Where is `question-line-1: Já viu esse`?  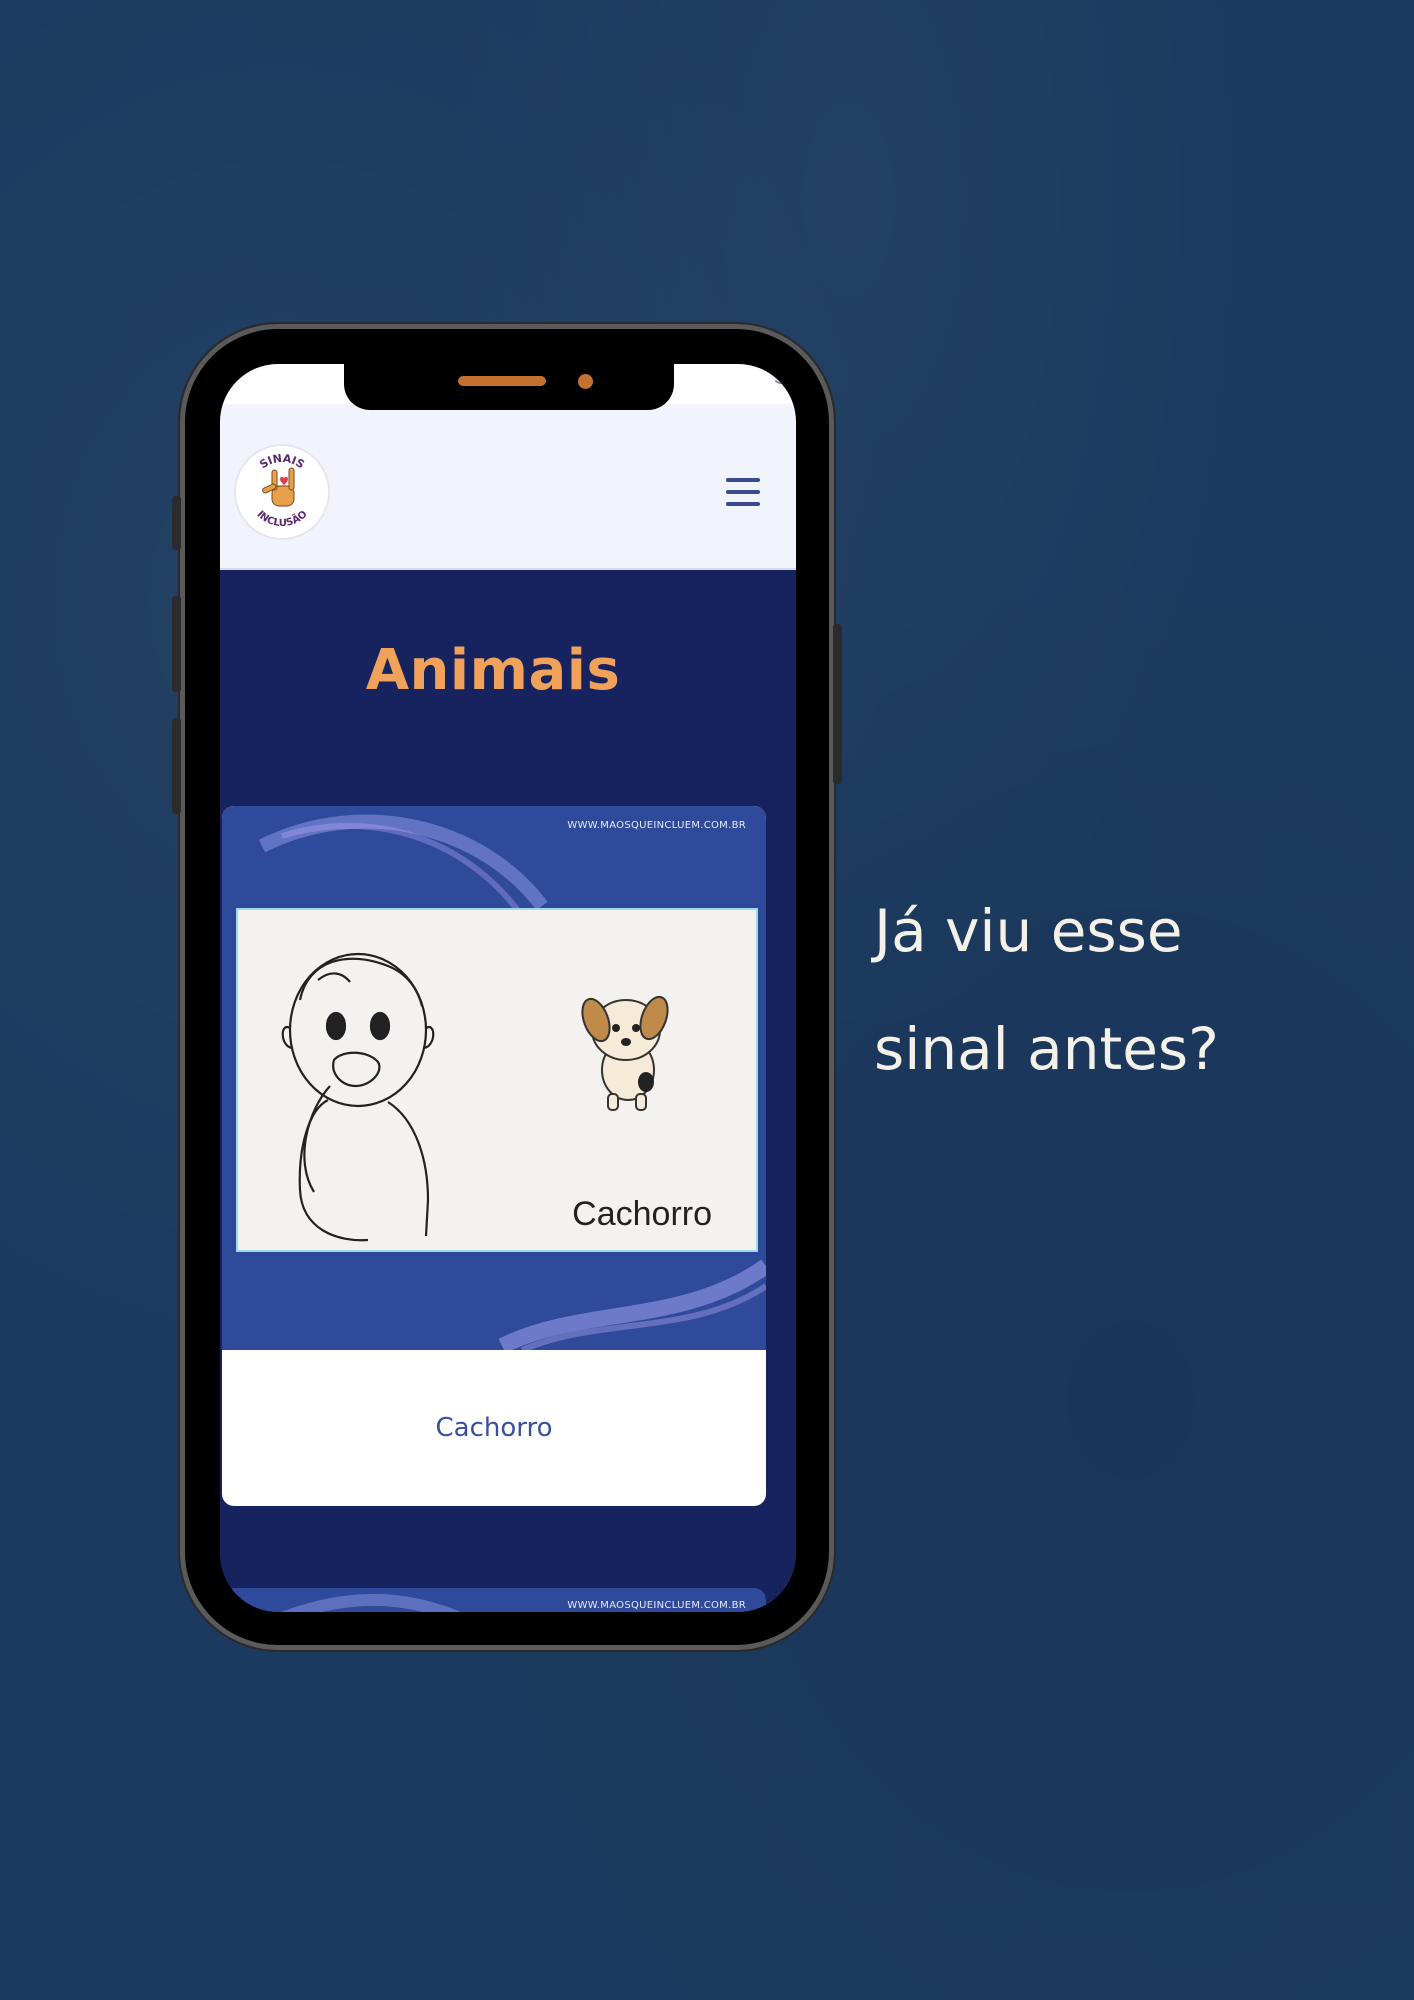
question-line-1: Já viu esse is located at coordinates (1028, 931).